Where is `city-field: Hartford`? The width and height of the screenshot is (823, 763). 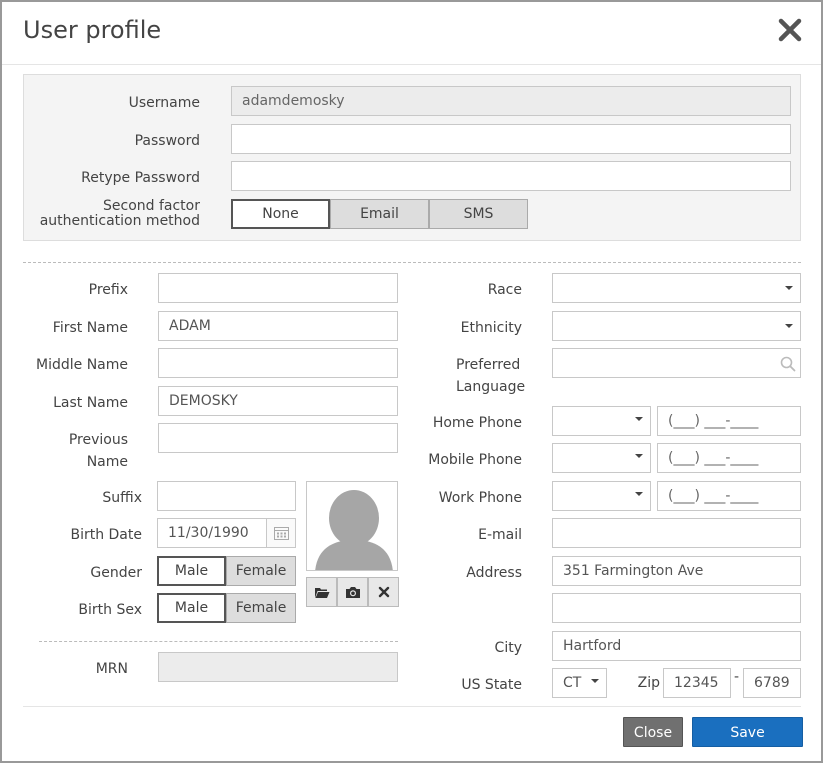
city-field: Hartford is located at coordinates (676, 646).